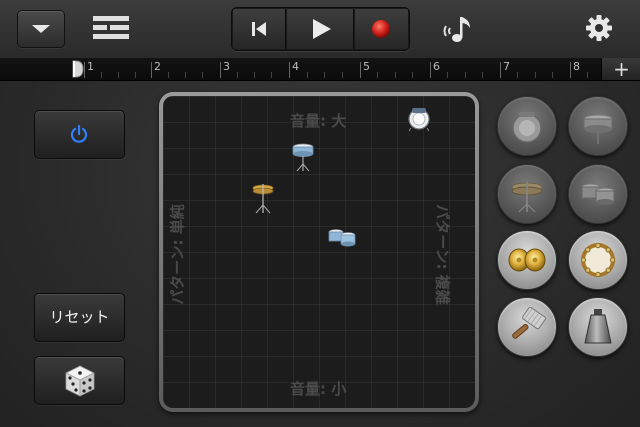  I want to click on randomize-button, so click(79, 380).